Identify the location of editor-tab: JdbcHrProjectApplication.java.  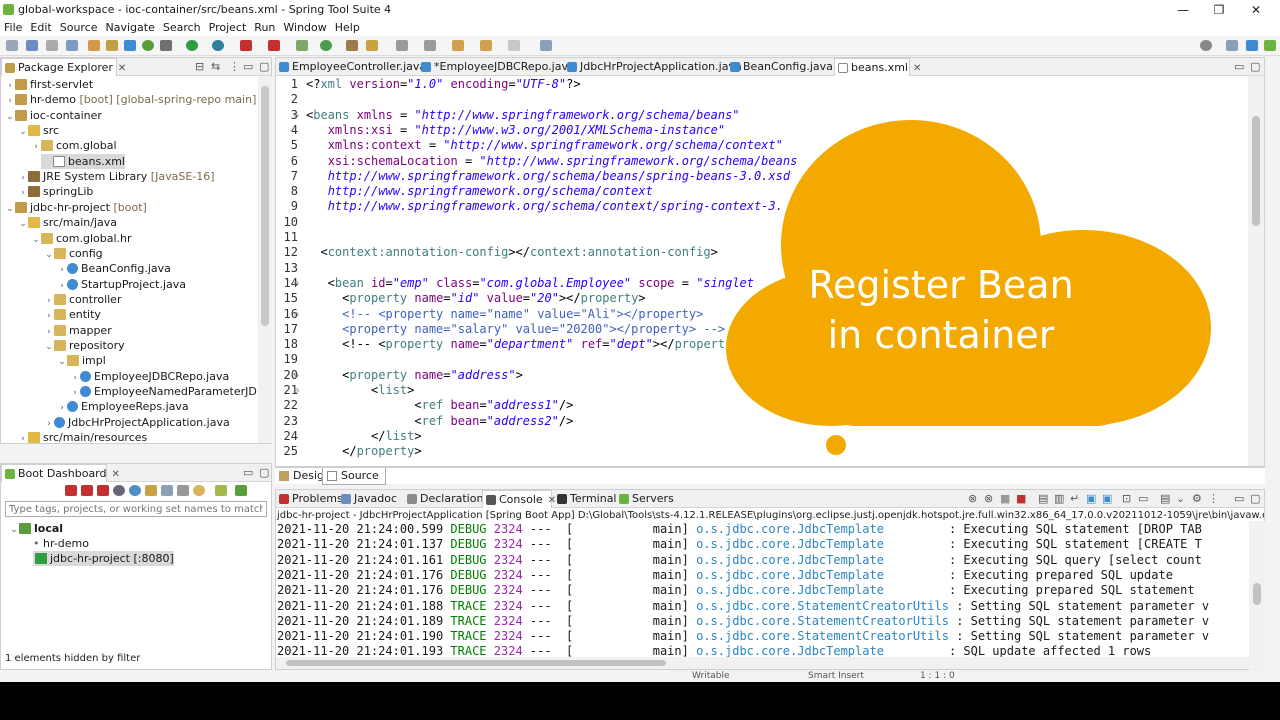
(653, 67).